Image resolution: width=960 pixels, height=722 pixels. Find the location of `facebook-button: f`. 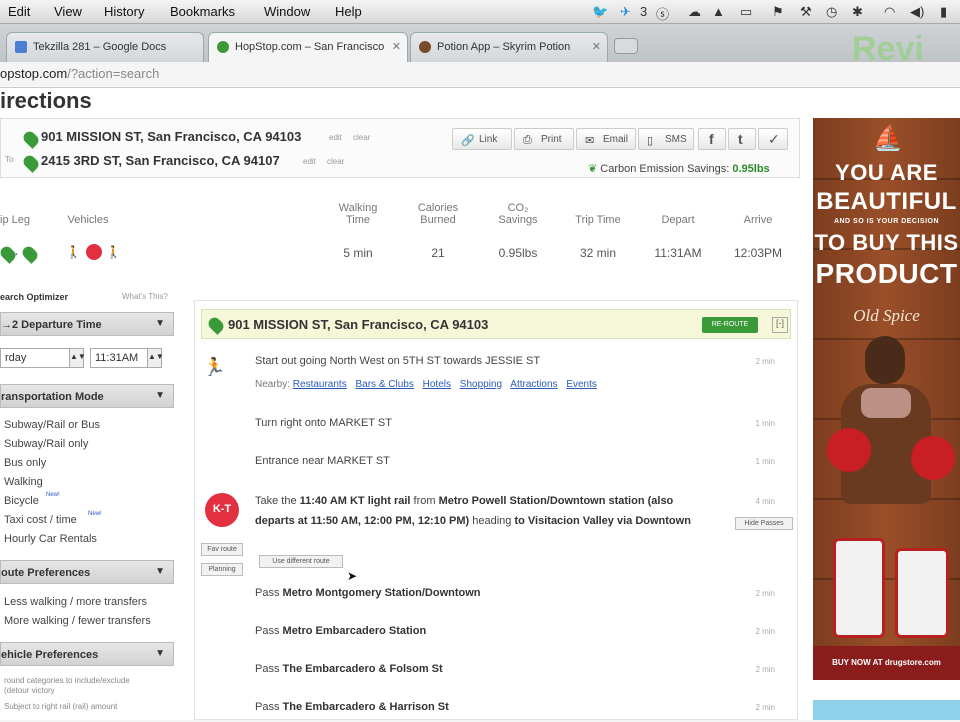

facebook-button: f is located at coordinates (712, 139).